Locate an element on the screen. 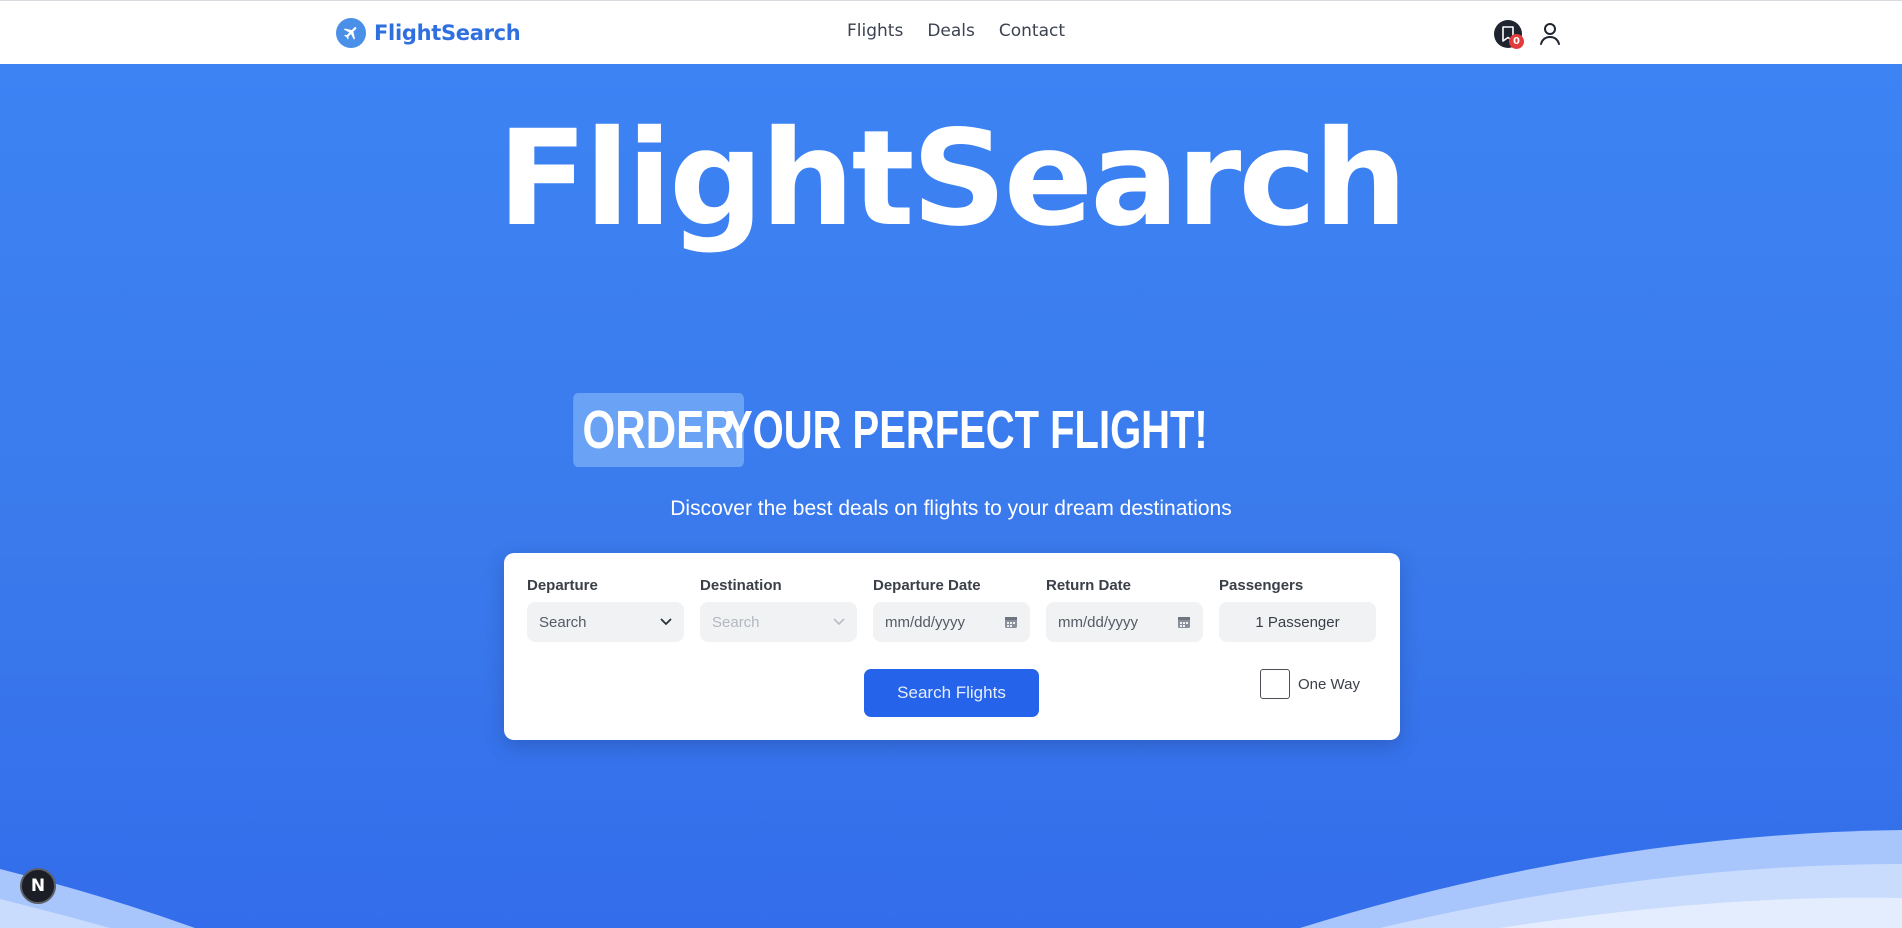 The image size is (1902, 928). departure-field: Departure Search is located at coordinates (605, 609).